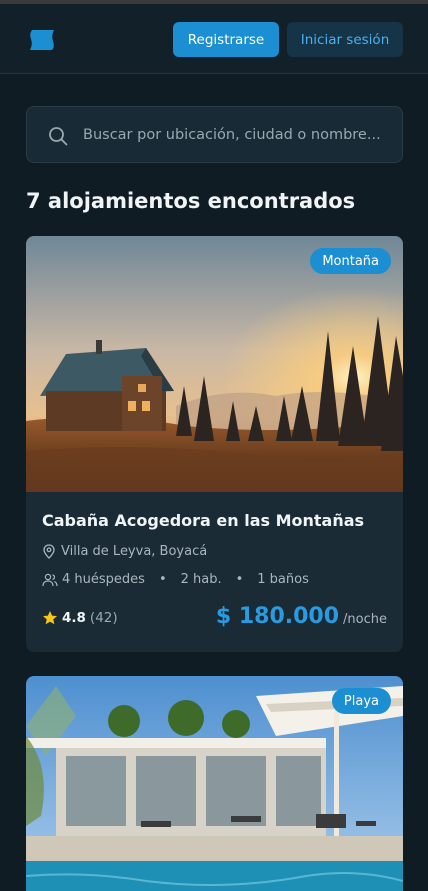 The height and width of the screenshot is (891, 428). I want to click on baths-count: 1 baños, so click(283, 579).